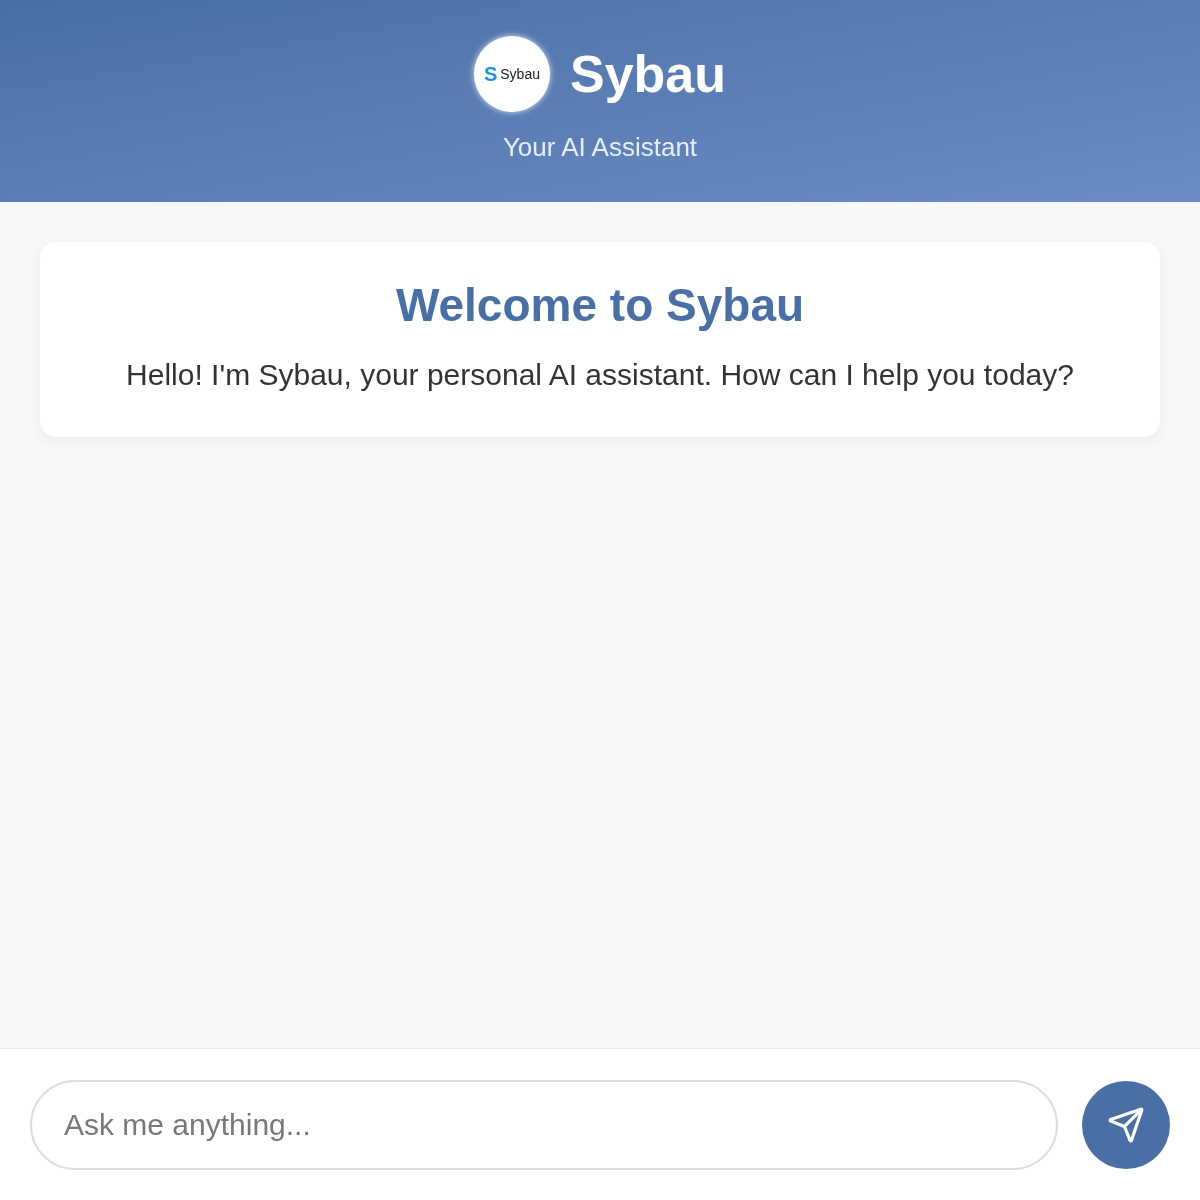  Describe the element at coordinates (520, 73) in the screenshot. I see `logo-text: Sybau` at that location.